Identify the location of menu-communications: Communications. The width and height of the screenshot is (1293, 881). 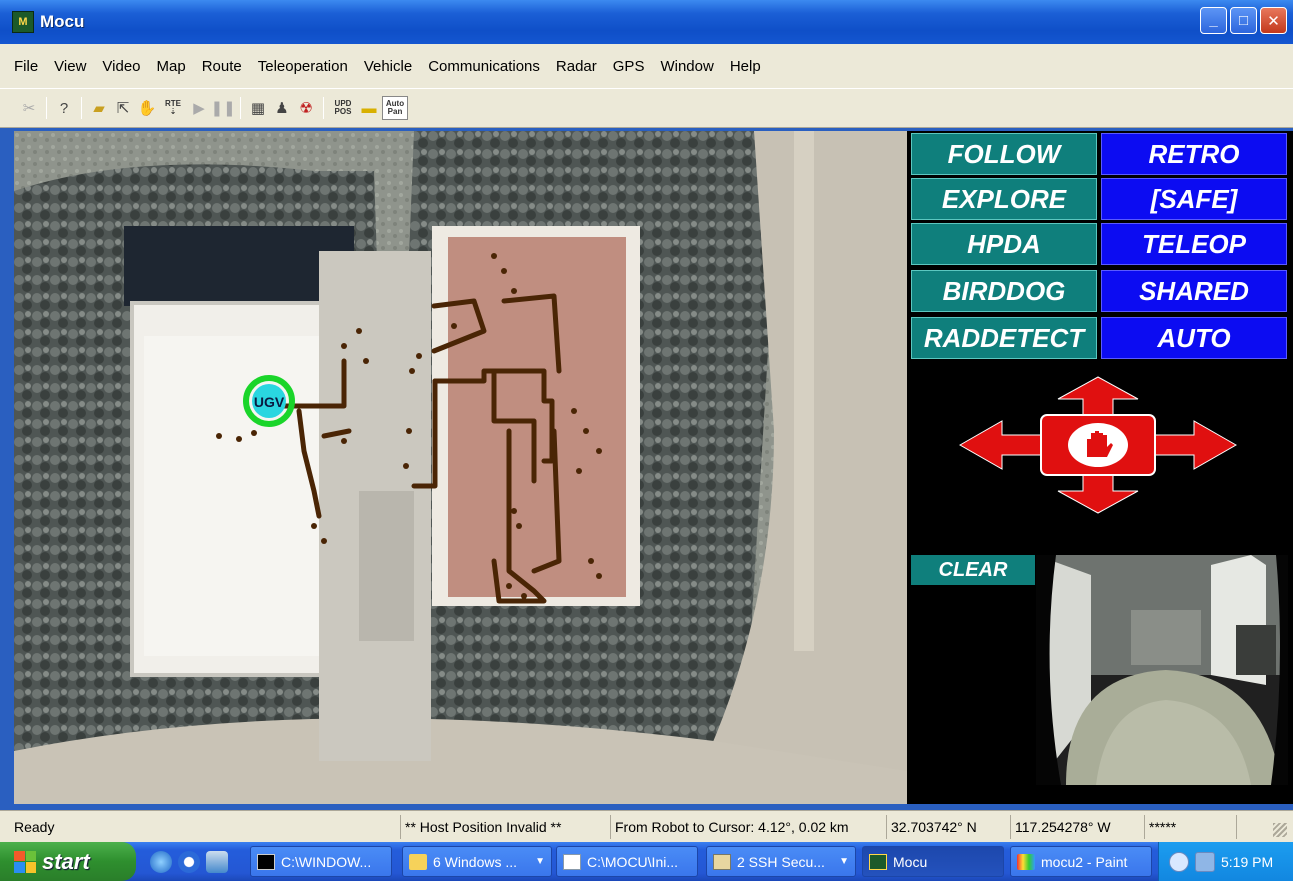
(484, 66).